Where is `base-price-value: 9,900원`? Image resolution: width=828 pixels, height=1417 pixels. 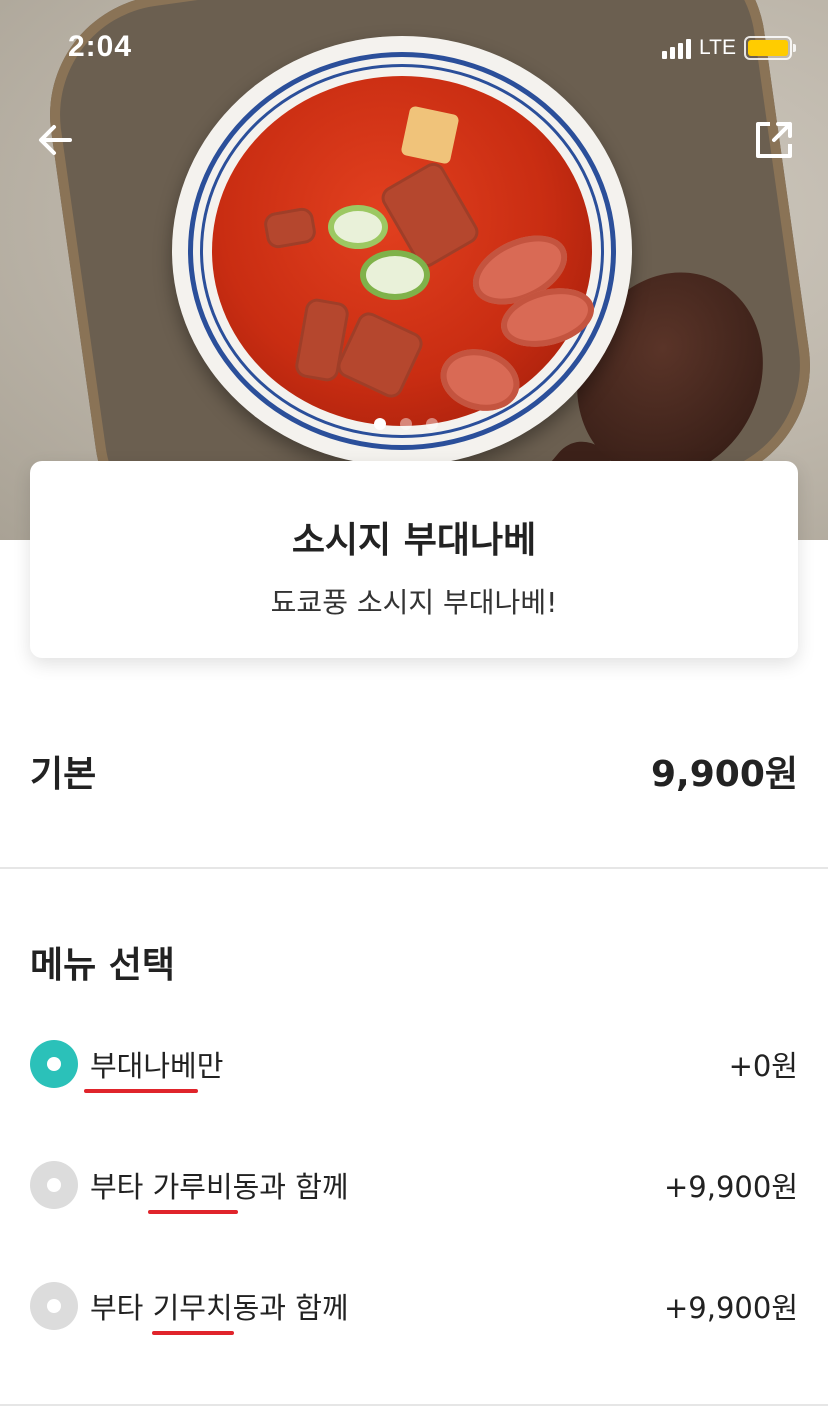 base-price-value: 9,900원 is located at coordinates (724, 774).